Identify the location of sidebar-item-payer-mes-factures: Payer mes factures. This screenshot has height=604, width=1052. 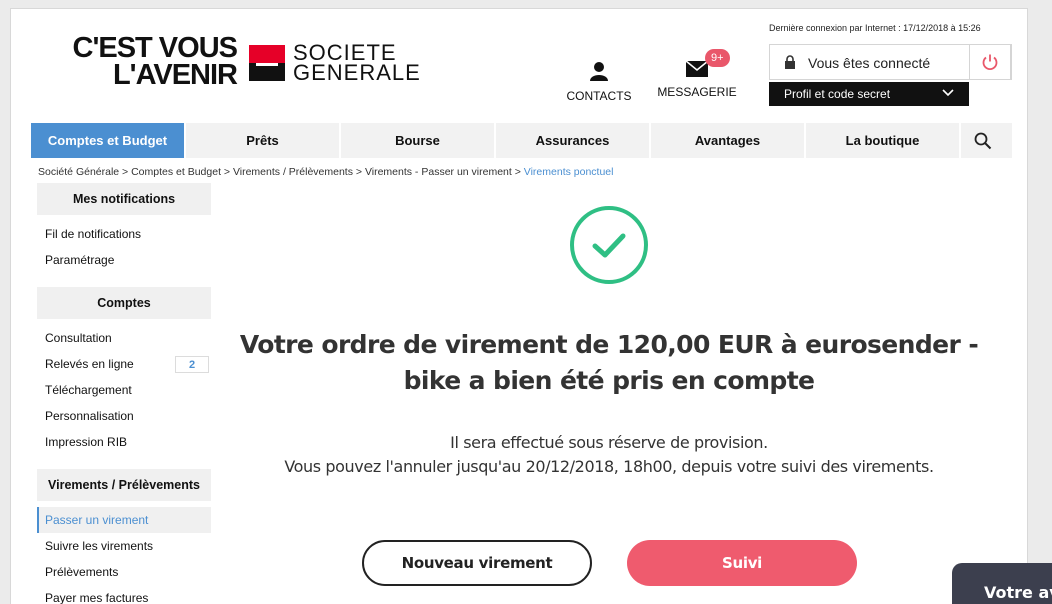
(124, 594).